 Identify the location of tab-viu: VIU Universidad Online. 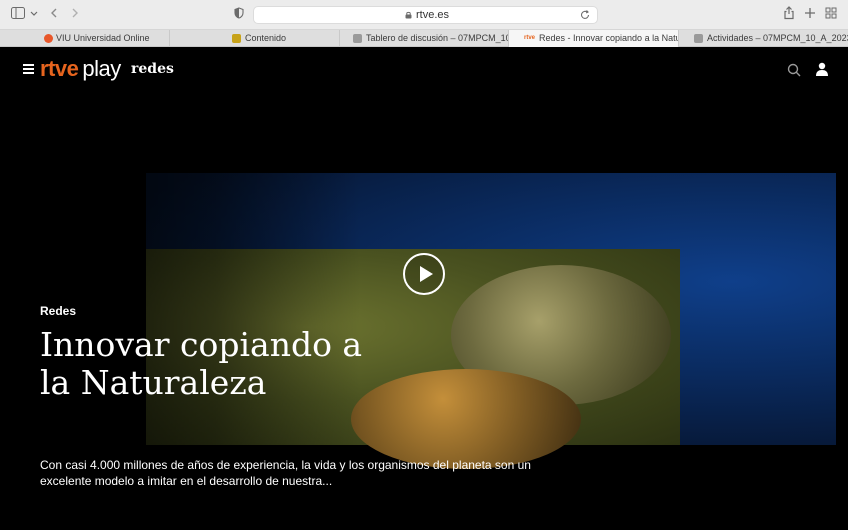
(85, 38).